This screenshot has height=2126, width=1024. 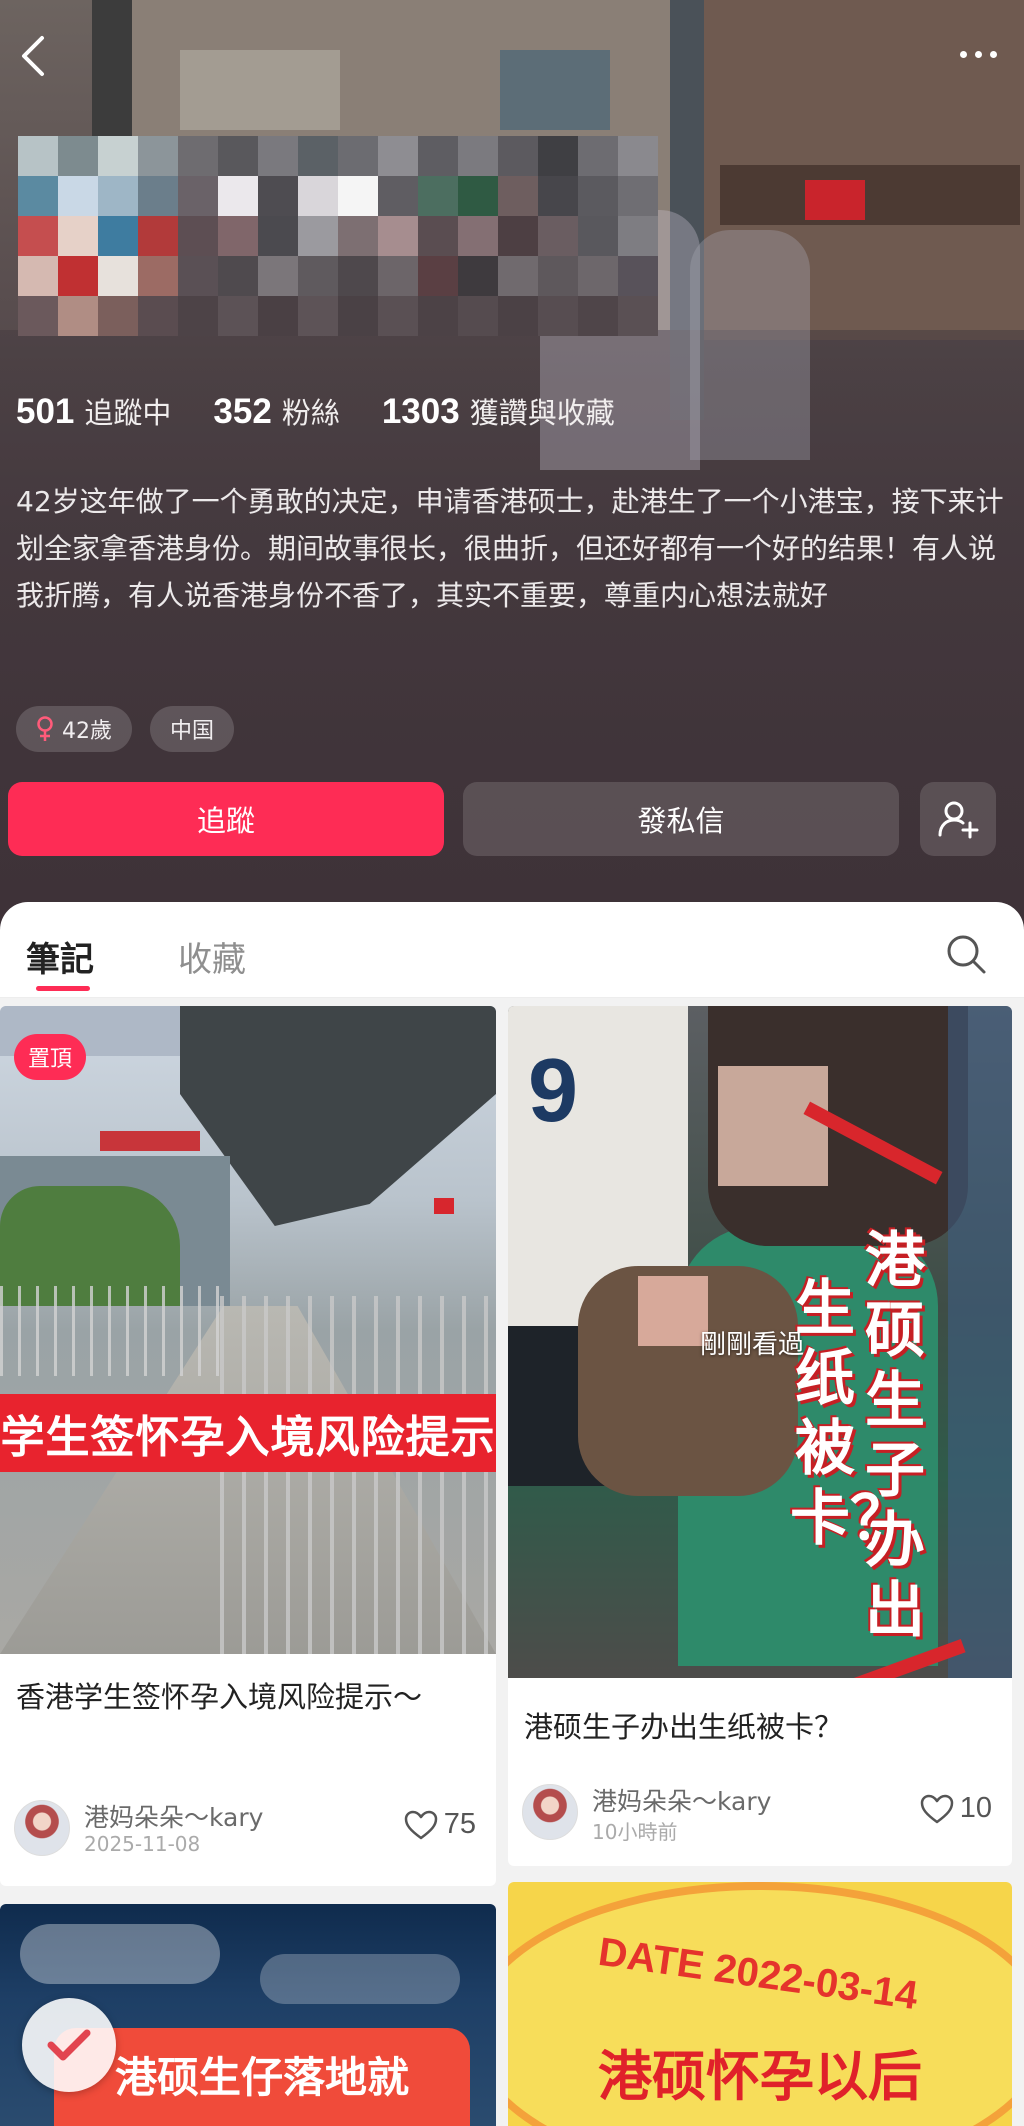 What do you see at coordinates (310, 413) in the screenshot?
I see `stat-fans-label: 粉絲` at bounding box center [310, 413].